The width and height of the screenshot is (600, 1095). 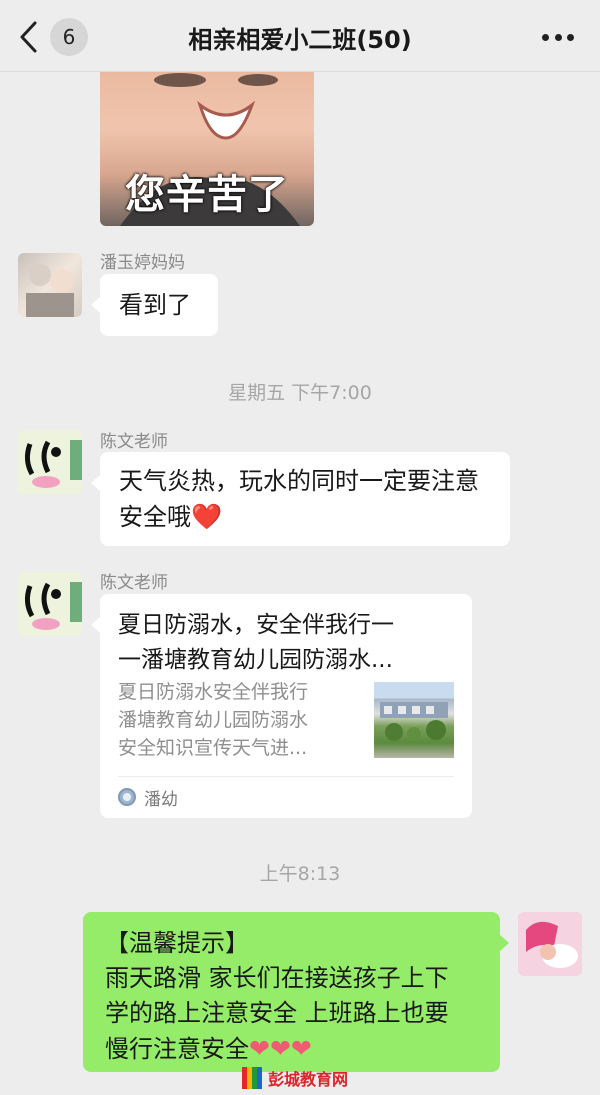 I want to click on watermark: 彭城教育网, so click(x=295, y=1078).